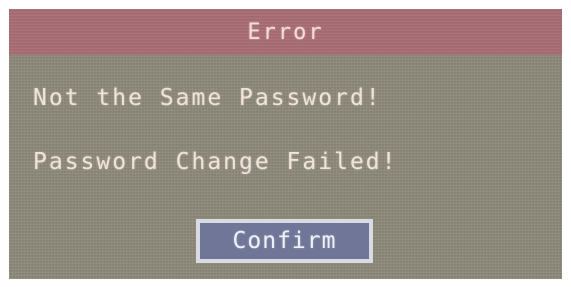 The width and height of the screenshot is (571, 287). What do you see at coordinates (207, 98) in the screenshot?
I see `error-message-mismatch: Not the Same Password!` at bounding box center [207, 98].